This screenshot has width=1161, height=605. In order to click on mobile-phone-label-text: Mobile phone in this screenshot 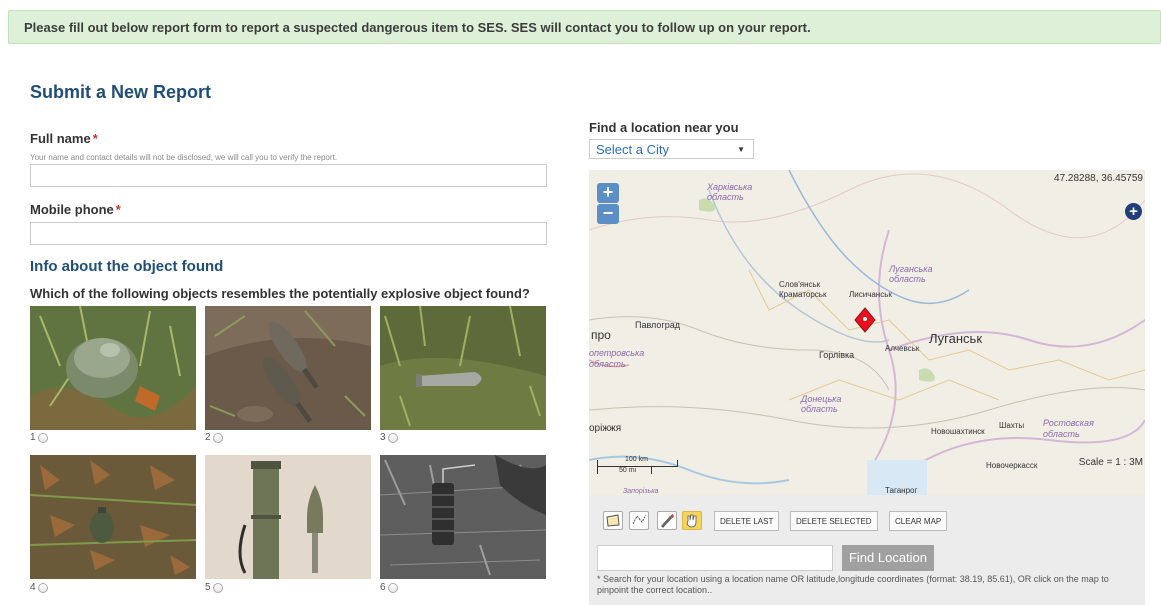, I will do `click(72, 209)`.